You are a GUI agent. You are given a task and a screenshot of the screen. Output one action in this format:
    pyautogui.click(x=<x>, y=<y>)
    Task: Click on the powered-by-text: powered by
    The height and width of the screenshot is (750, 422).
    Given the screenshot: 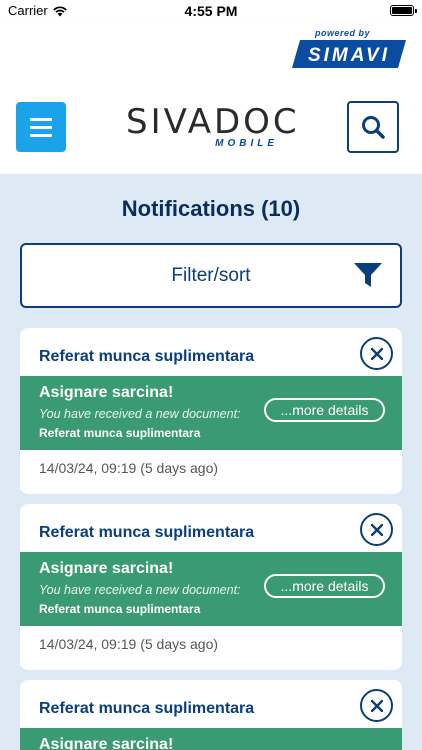 What is the action you would take?
    pyautogui.click(x=342, y=33)
    